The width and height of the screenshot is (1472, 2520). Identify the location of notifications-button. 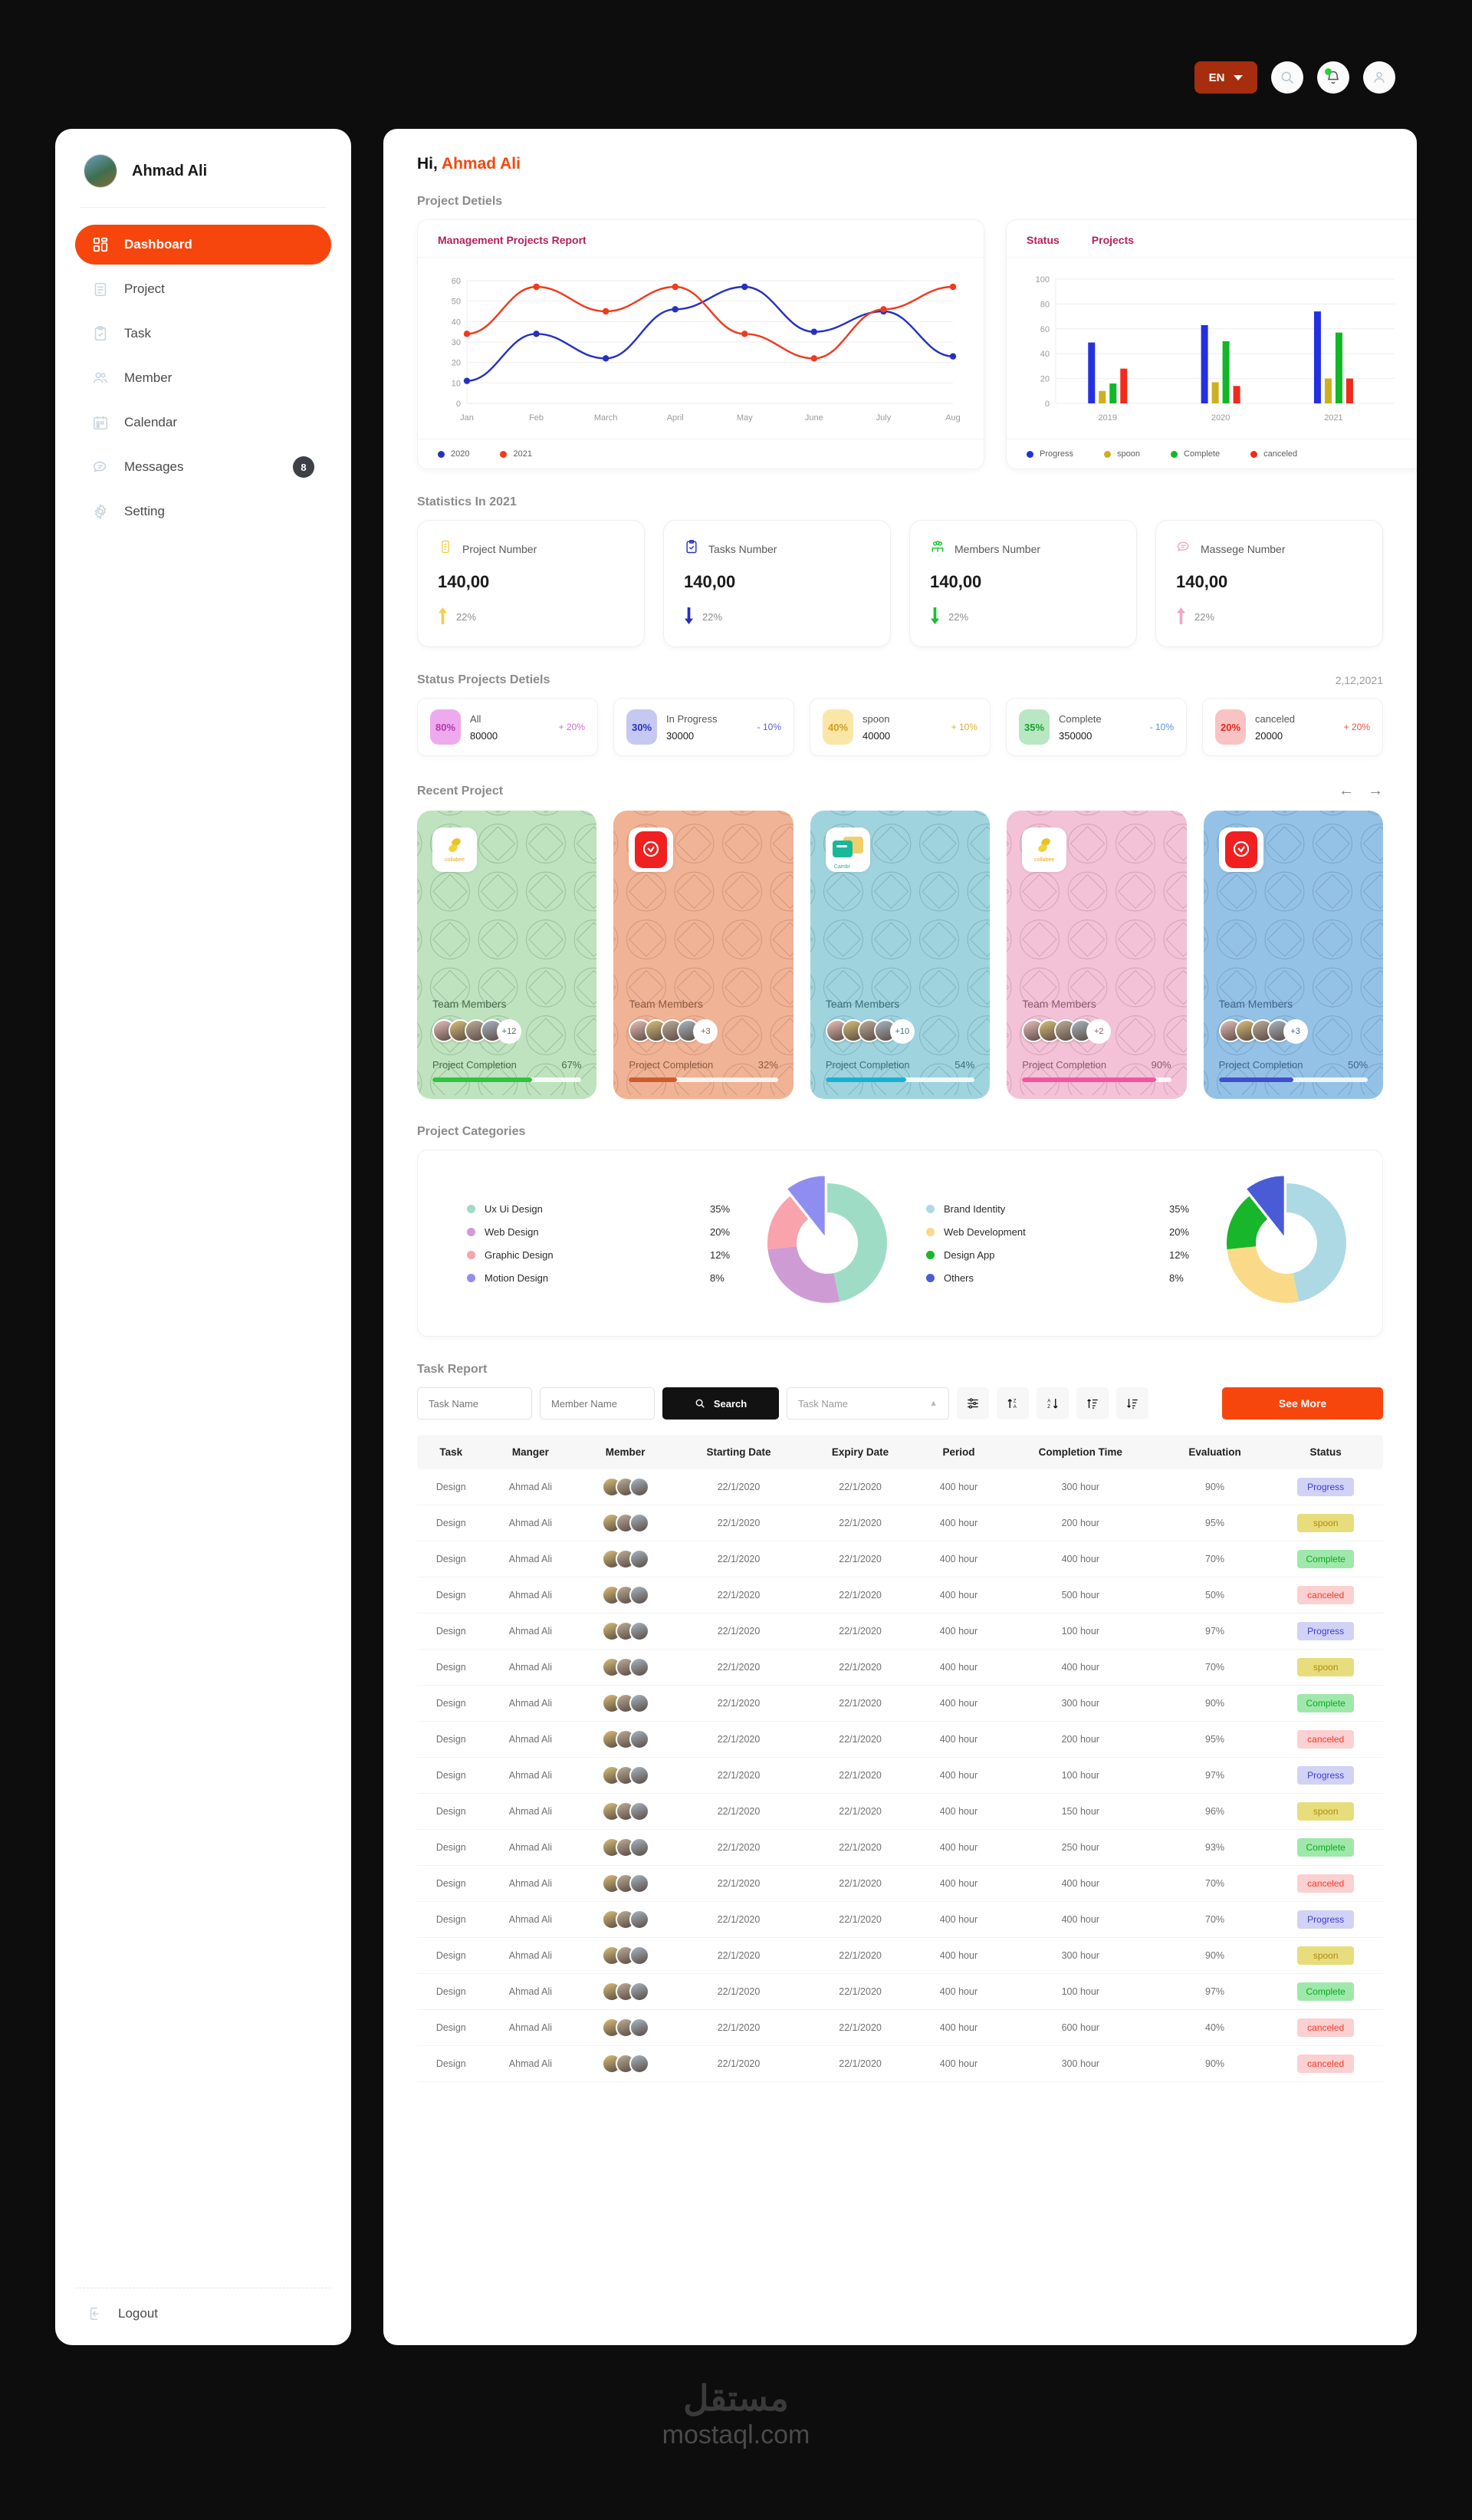
(1333, 77).